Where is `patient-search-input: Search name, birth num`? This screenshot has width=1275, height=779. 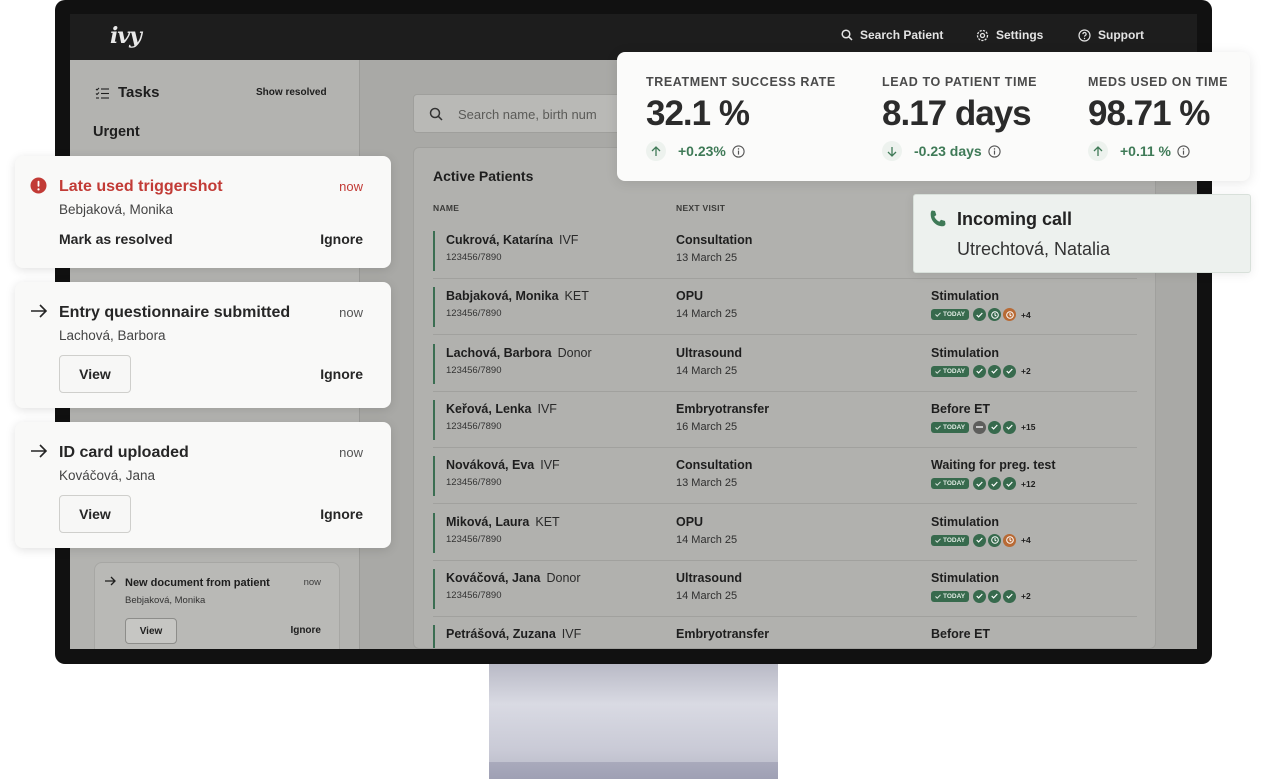 patient-search-input: Search name, birth num is located at coordinates (528, 113).